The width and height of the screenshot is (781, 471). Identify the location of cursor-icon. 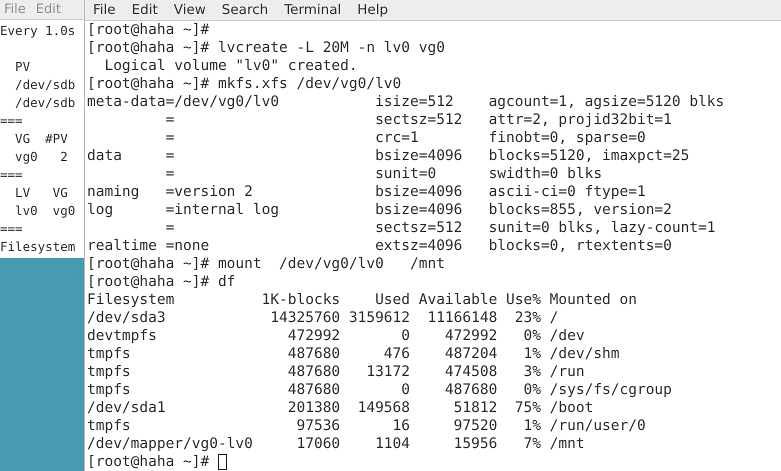
(223, 462).